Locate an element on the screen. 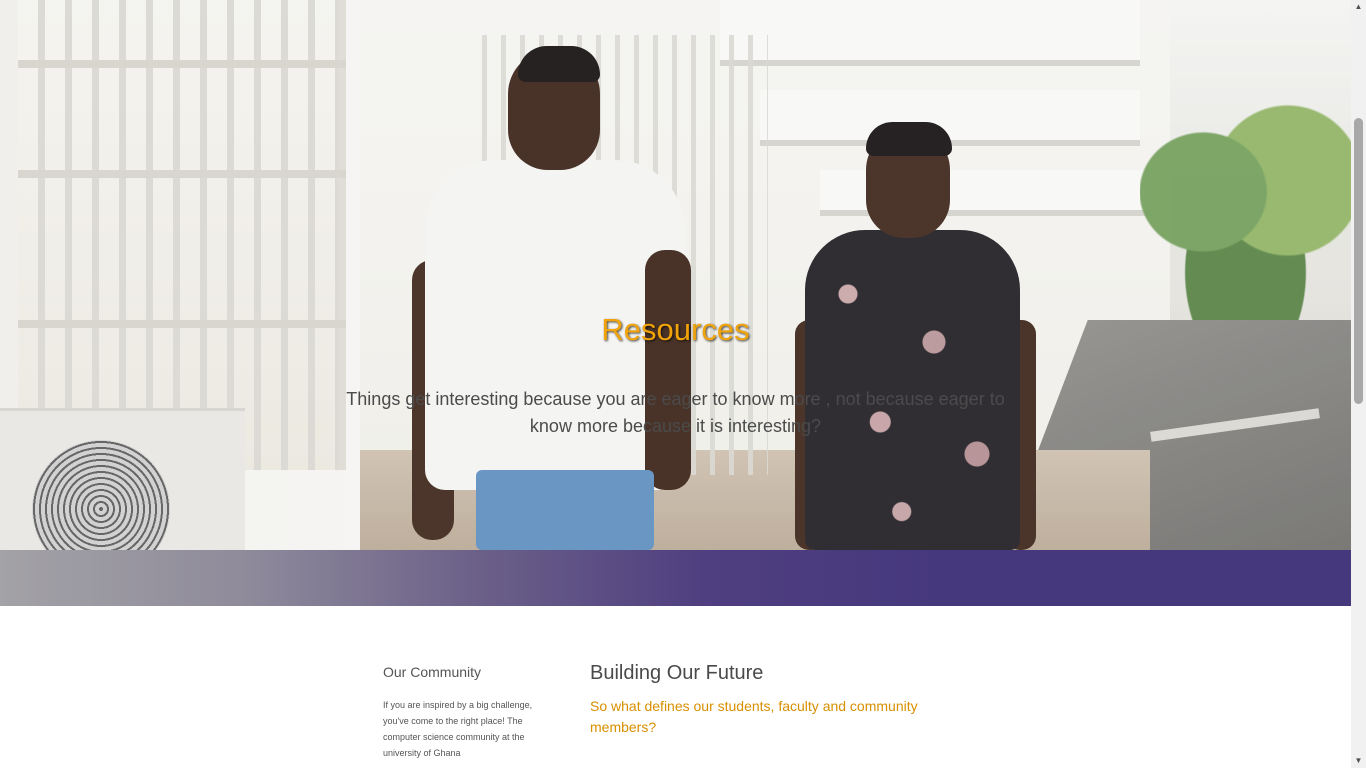 Image resolution: width=1366 pixels, height=768 pixels. page-scrollbar: ▲ ▼ is located at coordinates (1358, 384).